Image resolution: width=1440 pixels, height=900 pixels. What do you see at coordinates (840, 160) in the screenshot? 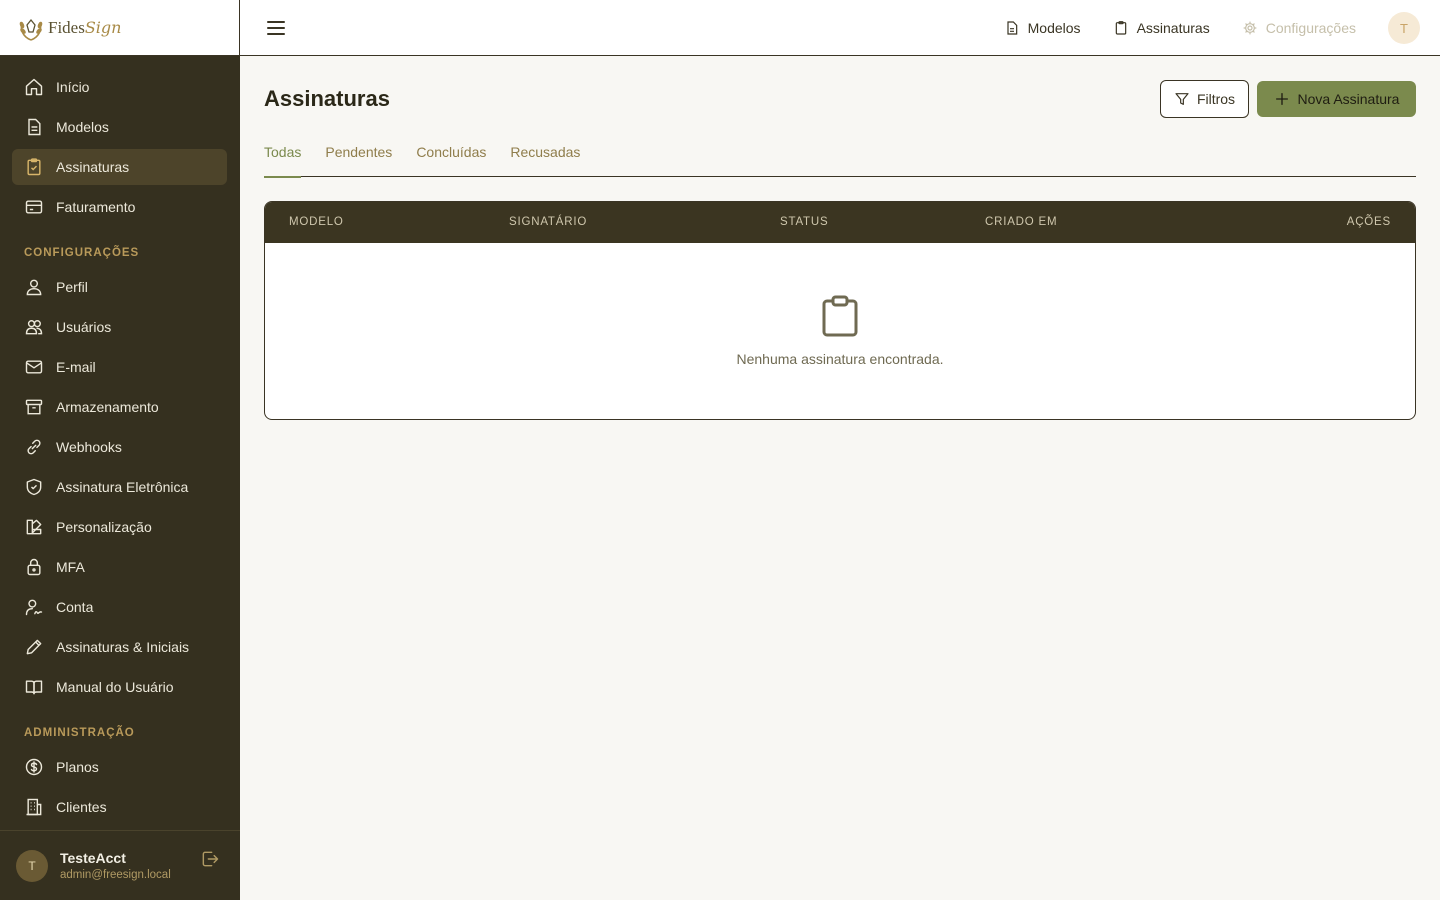
I see `status-tabs: Todas Pendentes Concluídas Recusadas` at bounding box center [840, 160].